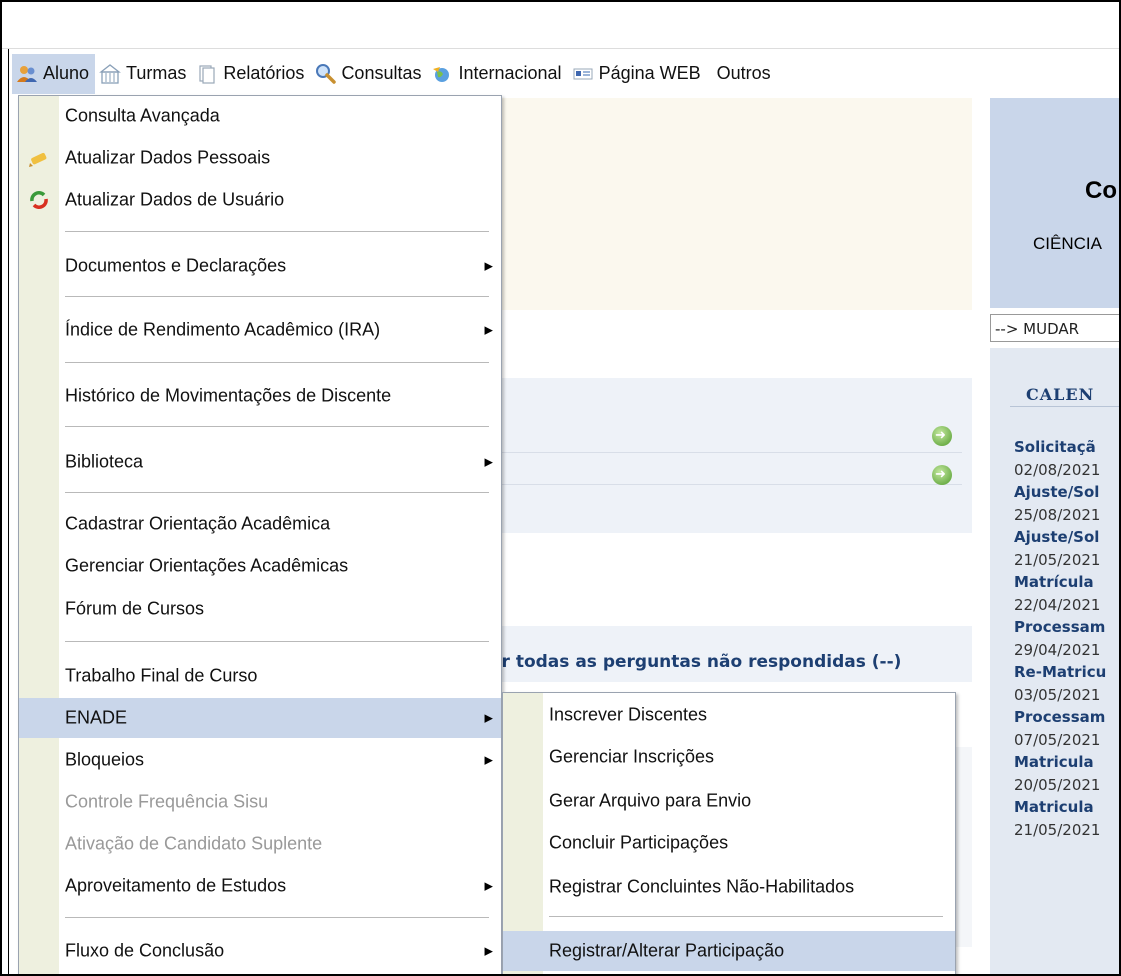  What do you see at coordinates (176, 885) in the screenshot?
I see `menu-item-label: Aproveitamento de Estudos` at bounding box center [176, 885].